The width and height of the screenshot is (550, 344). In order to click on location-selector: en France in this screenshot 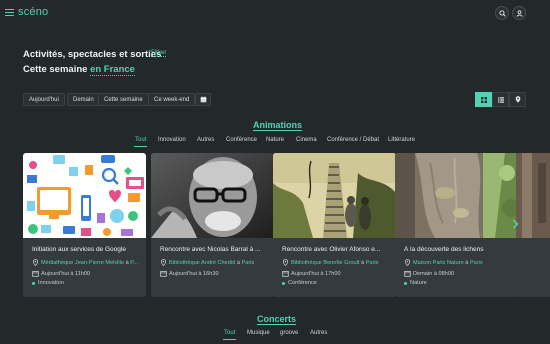, I will do `click(112, 70)`.